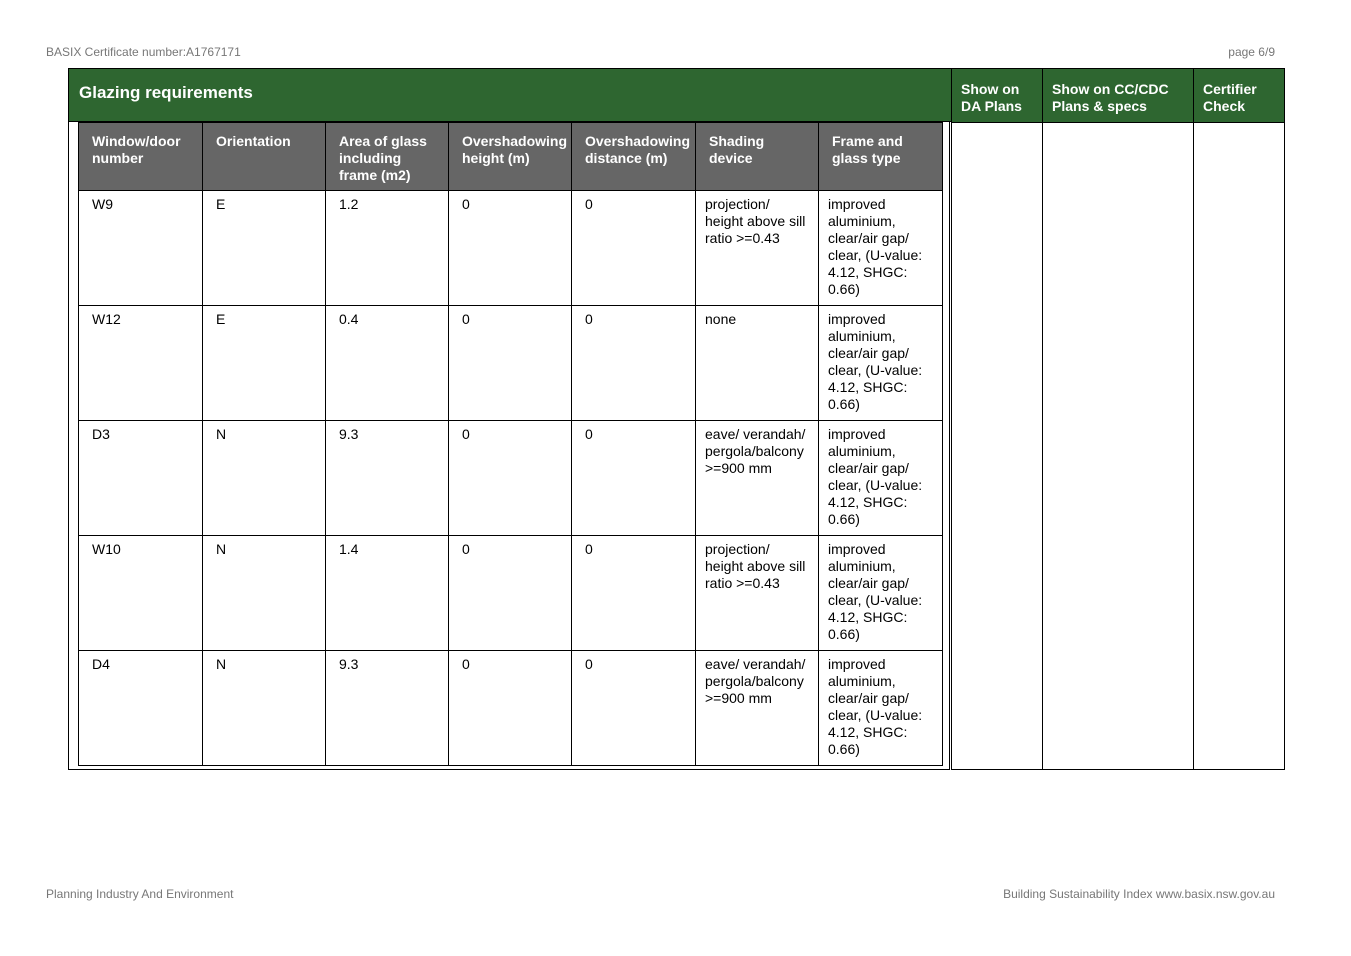 The width and height of the screenshot is (1351, 956). Describe the element at coordinates (140, 894) in the screenshot. I see `footer-department: Planning Industry And Environment` at that location.